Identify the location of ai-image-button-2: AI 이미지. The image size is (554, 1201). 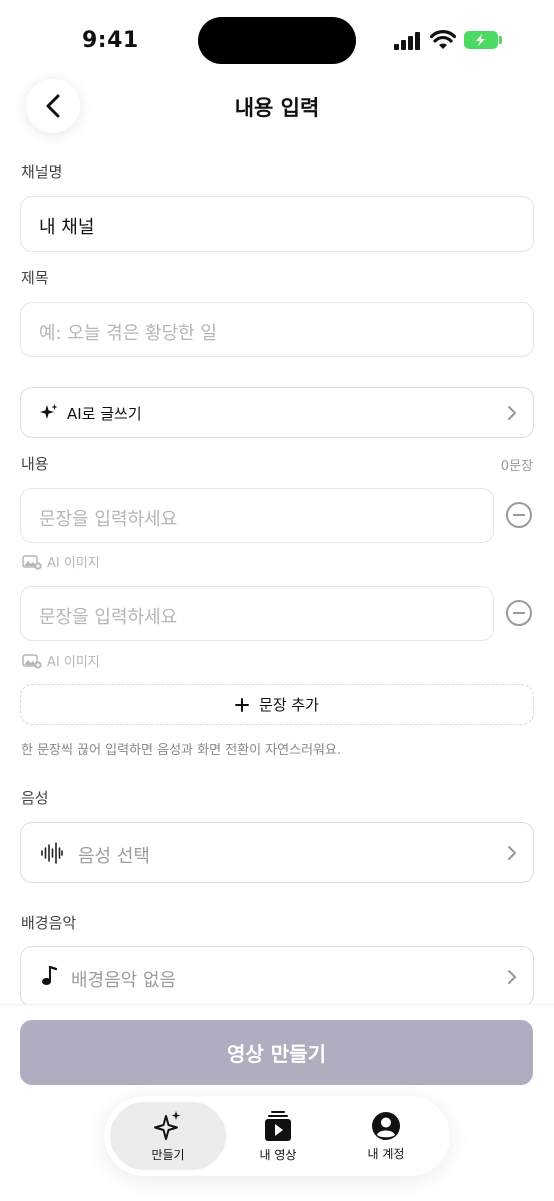
(61, 660).